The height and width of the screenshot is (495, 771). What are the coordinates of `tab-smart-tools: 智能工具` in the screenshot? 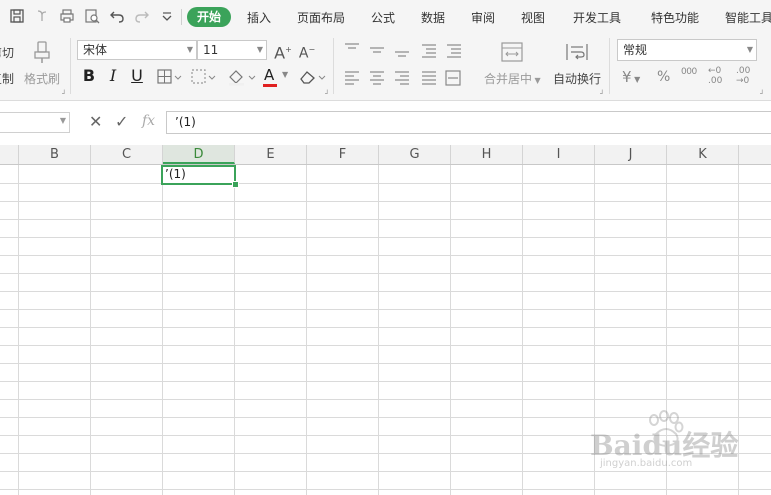 It's located at (748, 17).